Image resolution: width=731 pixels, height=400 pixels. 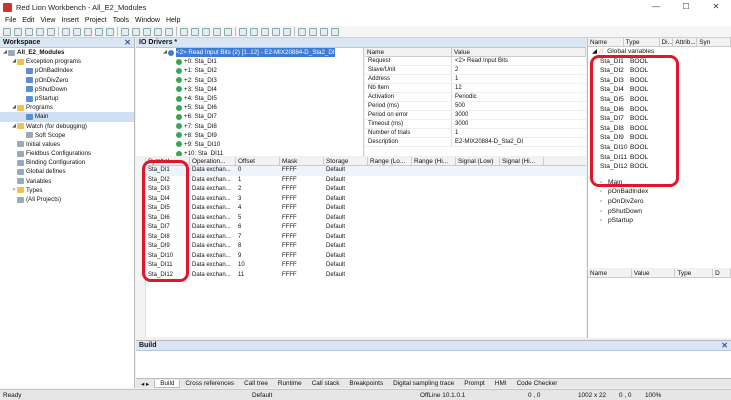 What do you see at coordinates (408, 52) in the screenshot?
I see `column-header-name: Name` at bounding box center [408, 52].